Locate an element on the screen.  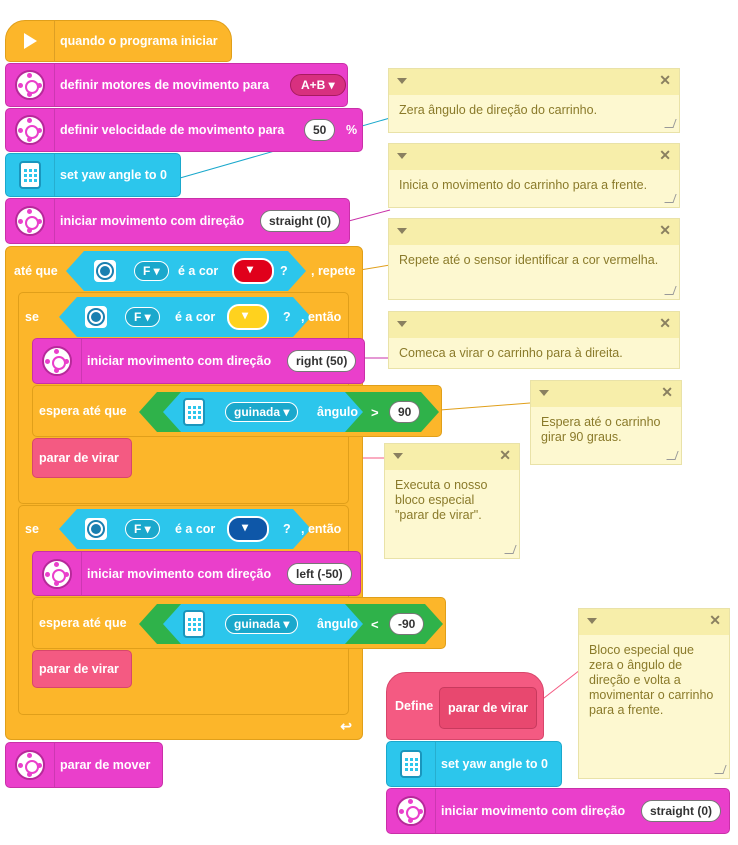
when-program-starts-block: quando o programa iniciar is located at coordinates (118, 41).